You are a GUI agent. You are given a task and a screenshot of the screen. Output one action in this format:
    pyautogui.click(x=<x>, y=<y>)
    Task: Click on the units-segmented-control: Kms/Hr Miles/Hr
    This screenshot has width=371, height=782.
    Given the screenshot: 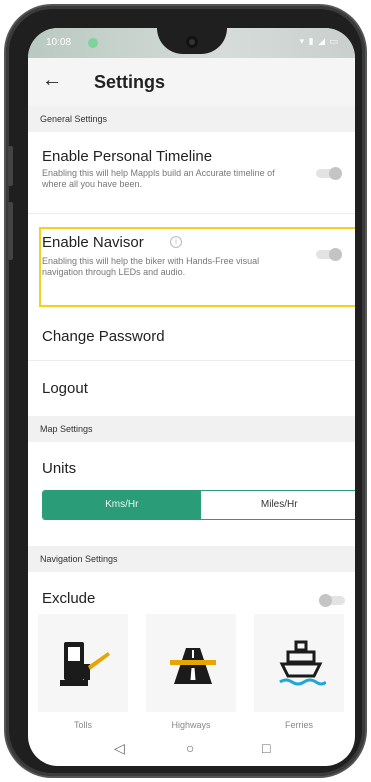 What is the action you would take?
    pyautogui.click(x=198, y=505)
    